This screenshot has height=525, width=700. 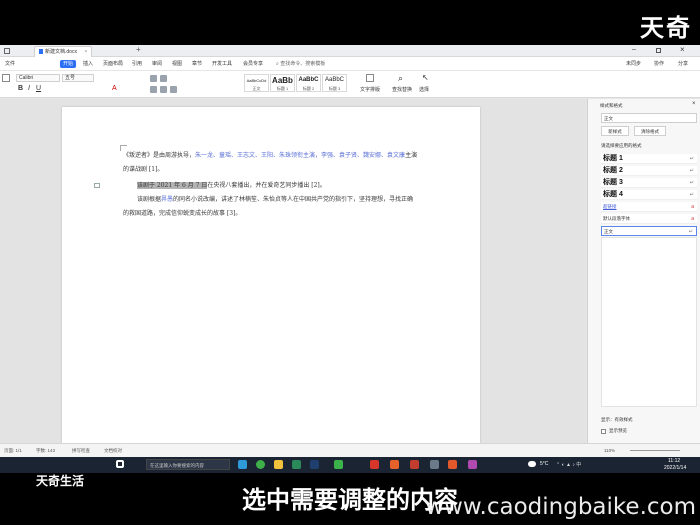 What do you see at coordinates (63, 51) in the screenshot?
I see `document-tab: 新建文档.docx ×` at bounding box center [63, 51].